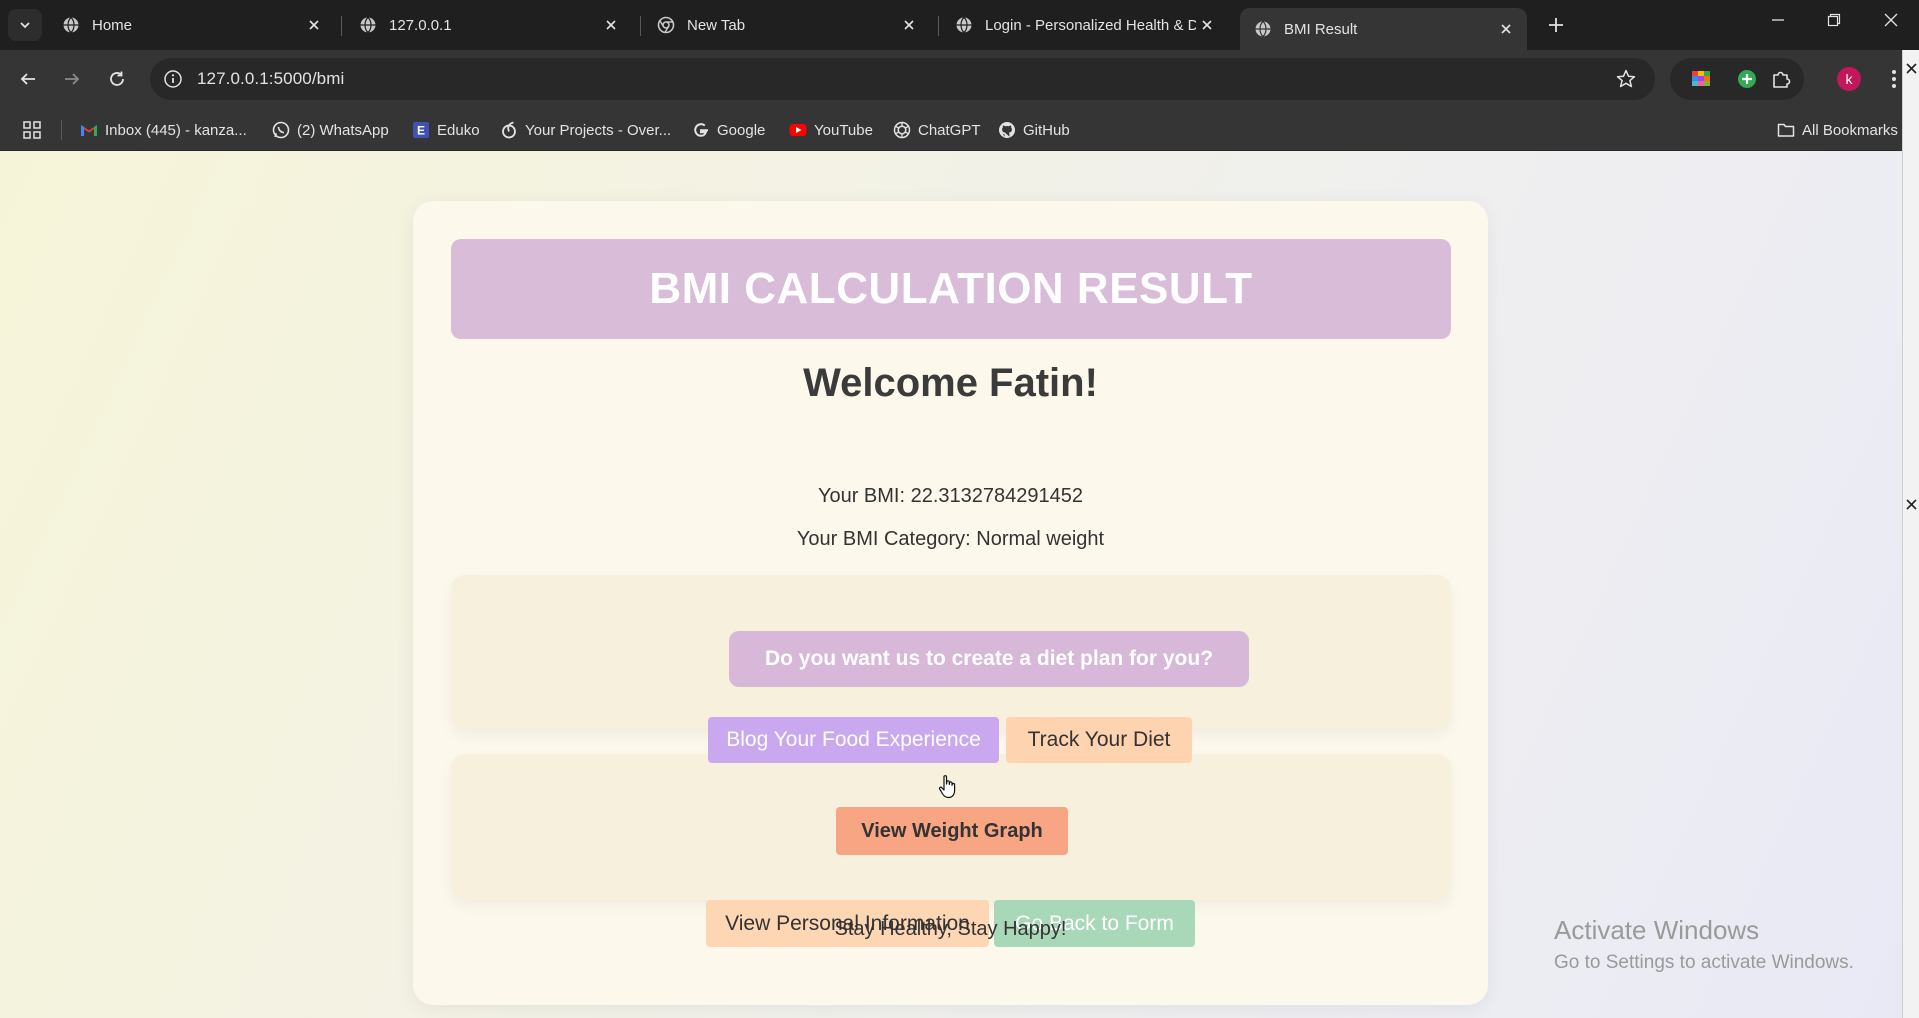  I want to click on watermark-subtitle: Go to Settings to activate Windows., so click(1704, 962).